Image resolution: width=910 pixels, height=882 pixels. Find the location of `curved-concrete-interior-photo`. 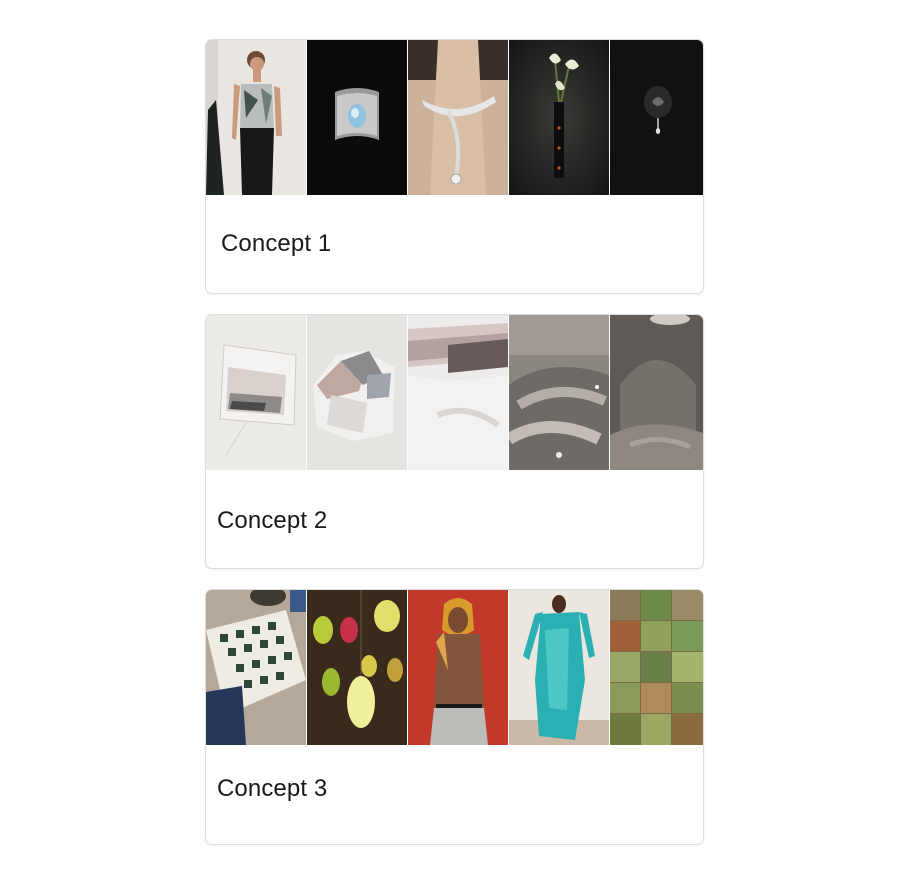

curved-concrete-interior-photo is located at coordinates (559, 392).